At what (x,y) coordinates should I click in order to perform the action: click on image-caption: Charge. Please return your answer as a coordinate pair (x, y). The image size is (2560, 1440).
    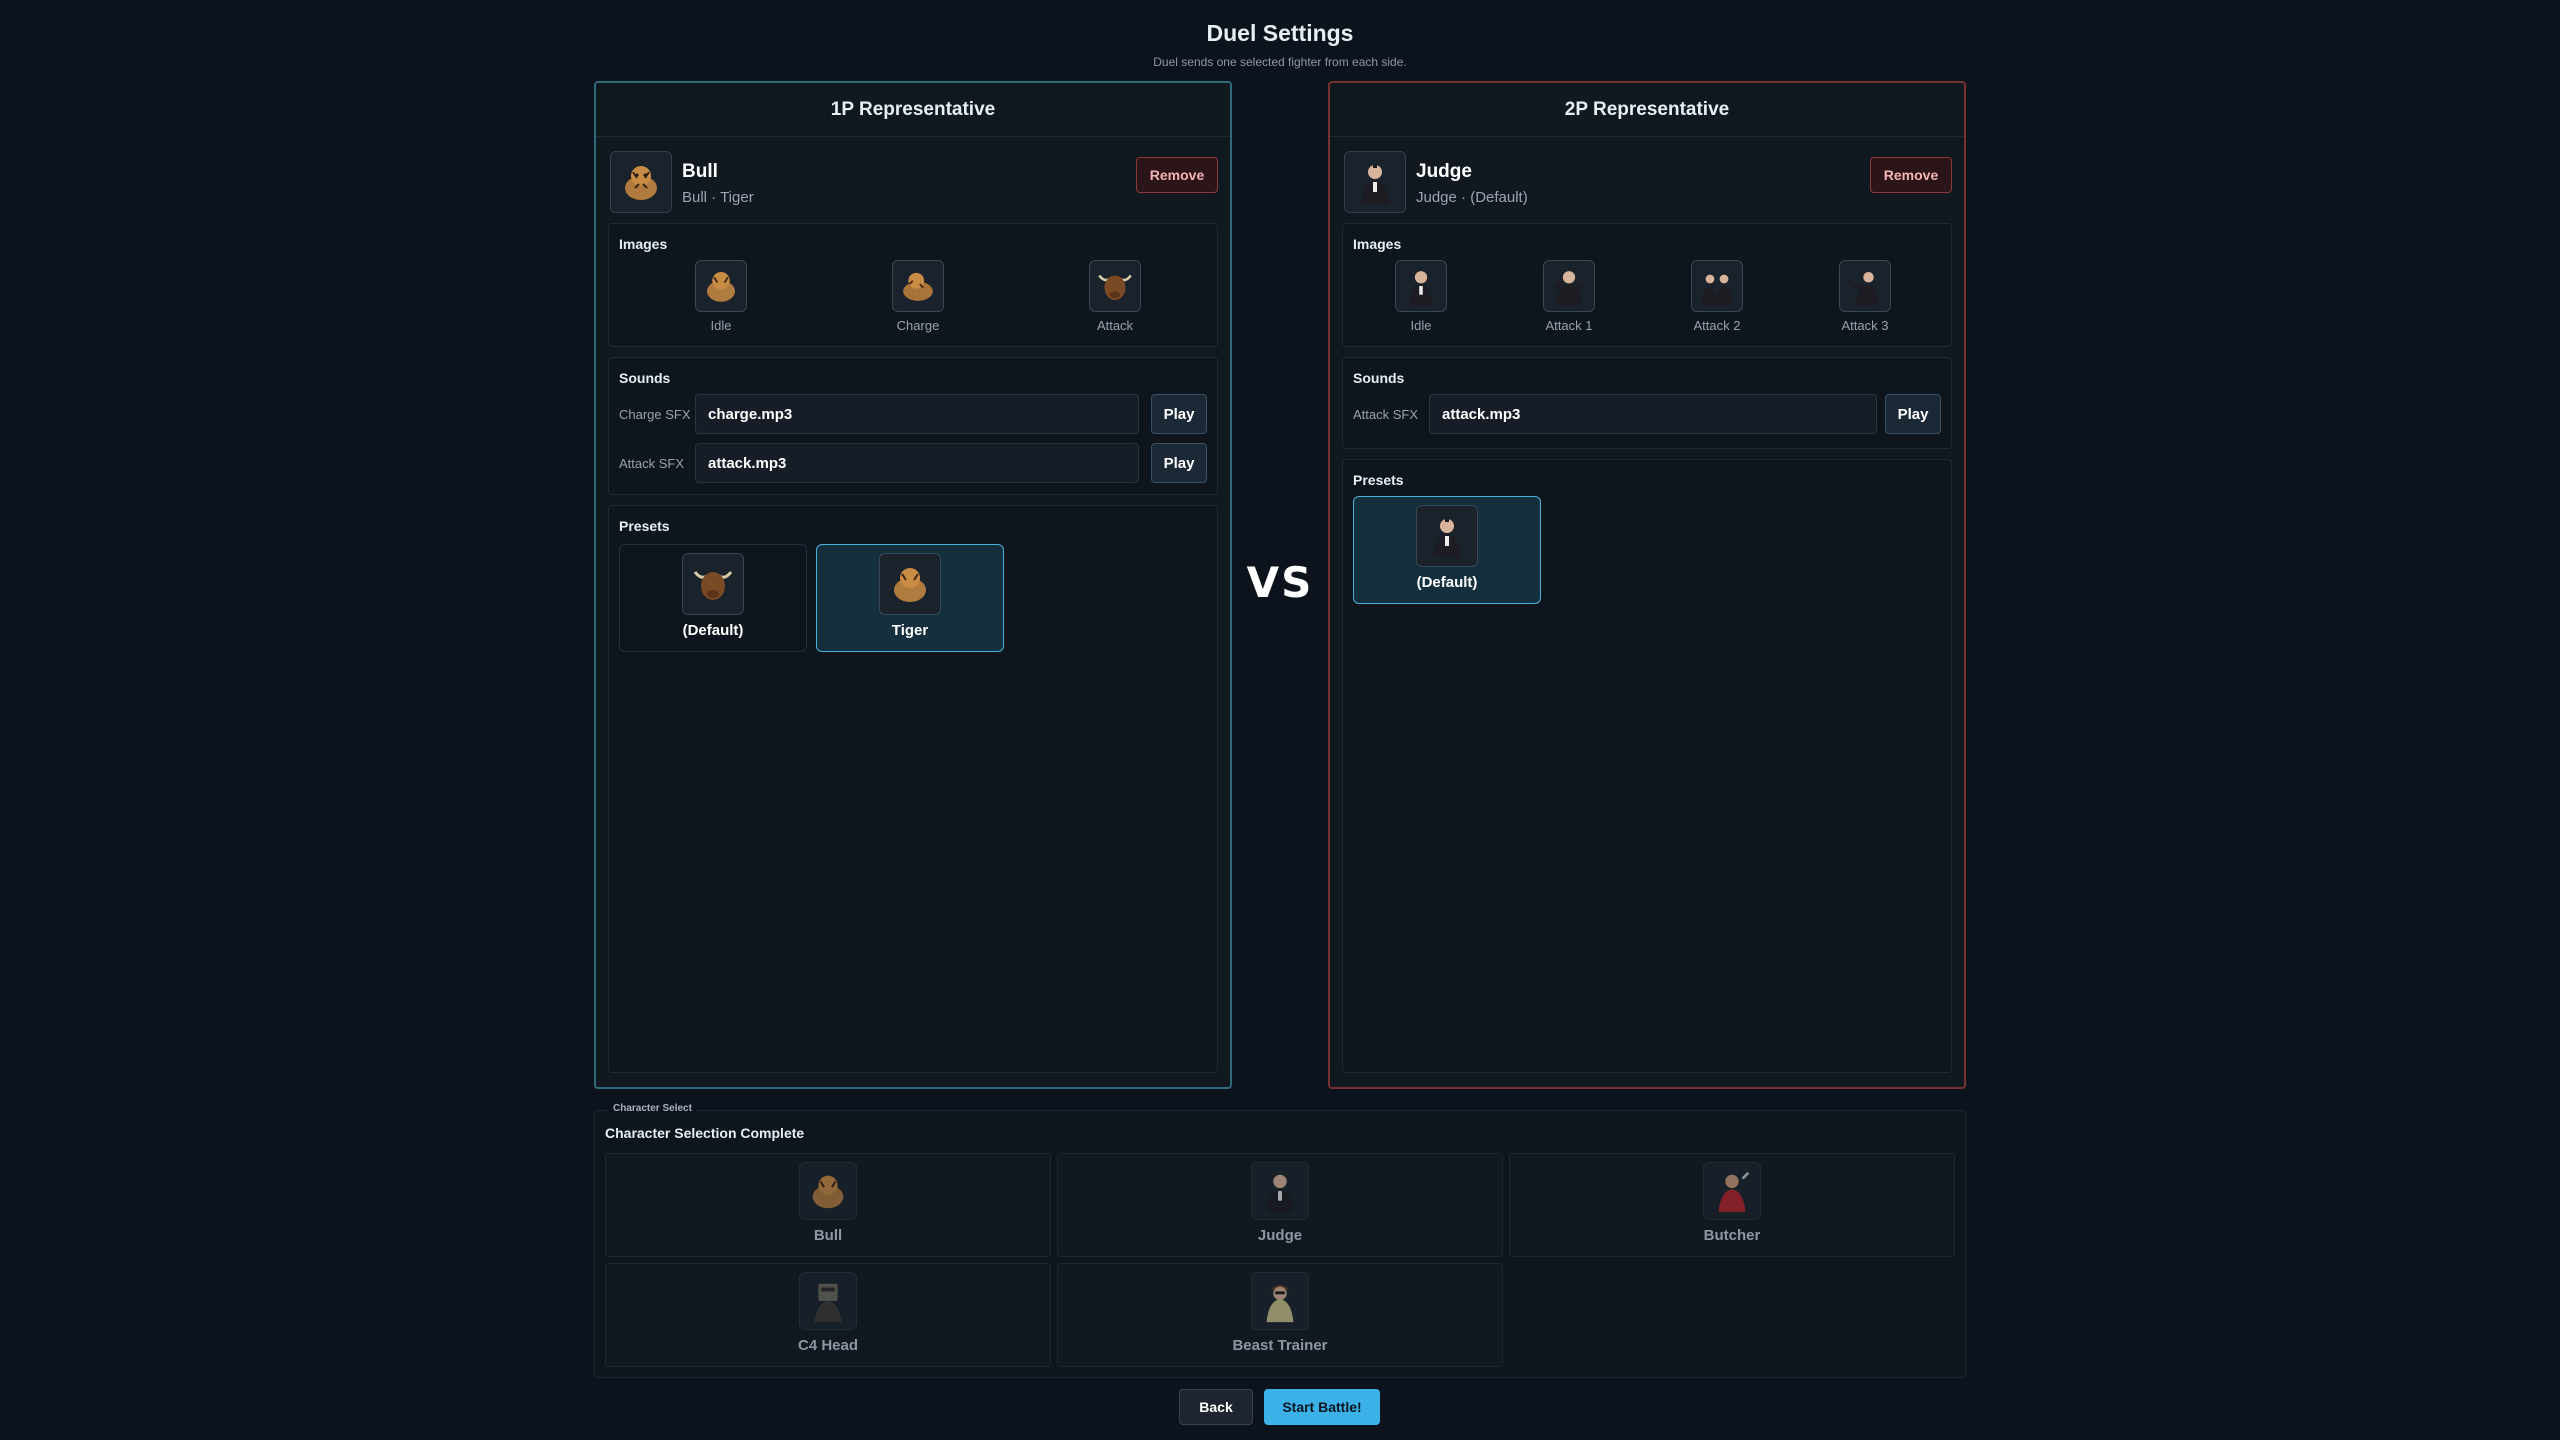
    Looking at the image, I should click on (918, 325).